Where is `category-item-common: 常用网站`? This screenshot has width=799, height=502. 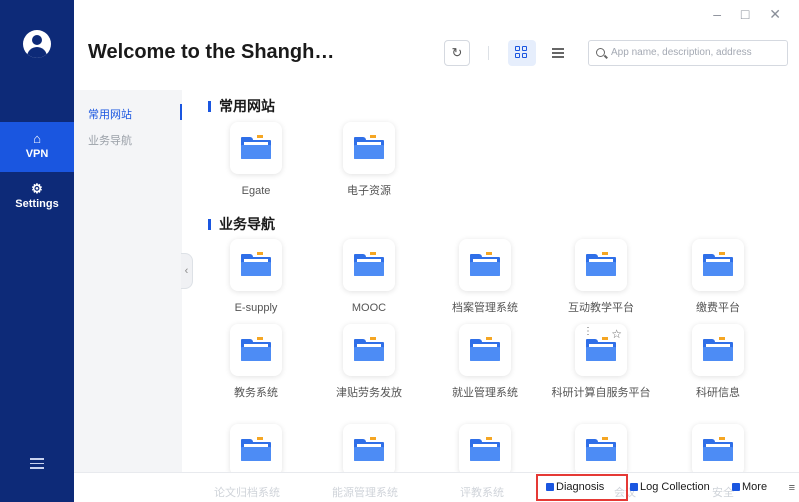 category-item-common: 常用网站 is located at coordinates (110, 114).